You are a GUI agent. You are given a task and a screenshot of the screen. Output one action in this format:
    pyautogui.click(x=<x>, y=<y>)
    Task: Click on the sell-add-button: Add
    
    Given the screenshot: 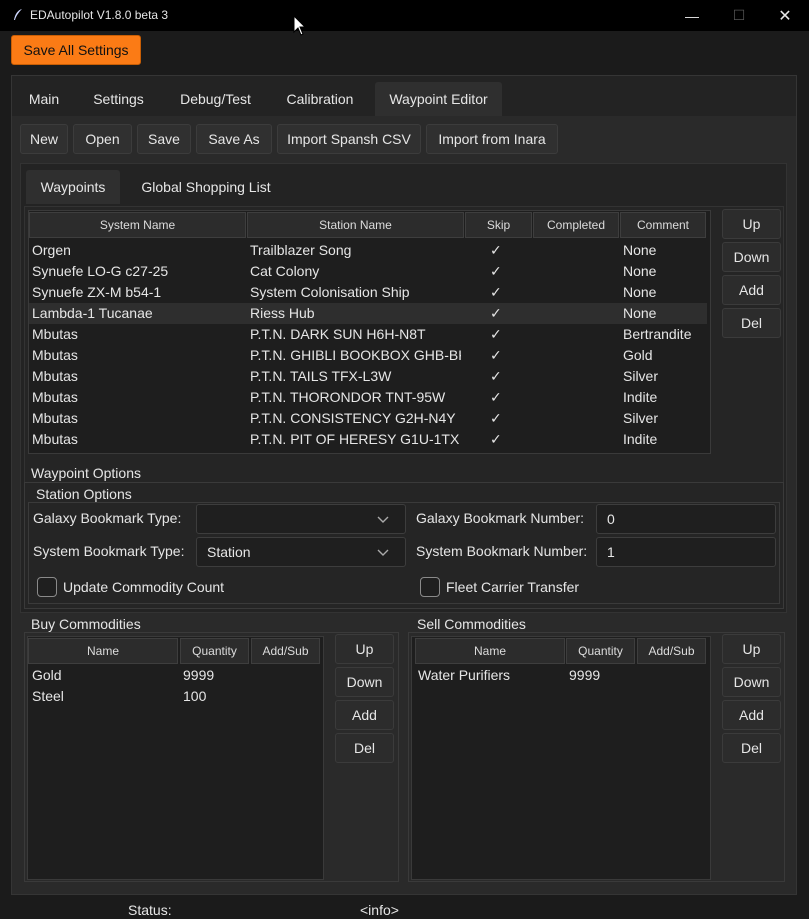 What is the action you would take?
    pyautogui.click(x=751, y=715)
    